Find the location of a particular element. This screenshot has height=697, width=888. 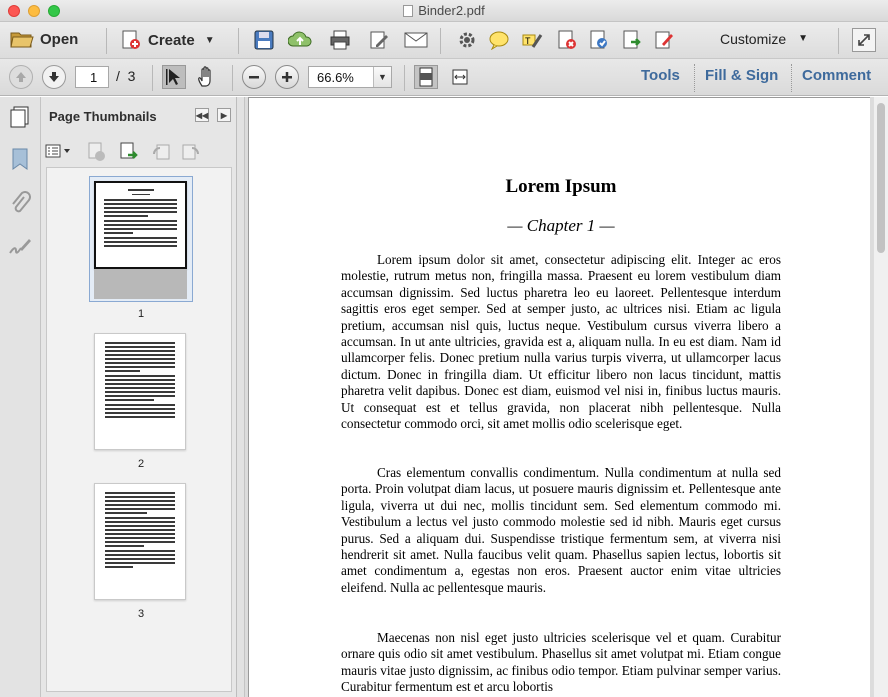

fit-width-icon is located at coordinates (460, 77).